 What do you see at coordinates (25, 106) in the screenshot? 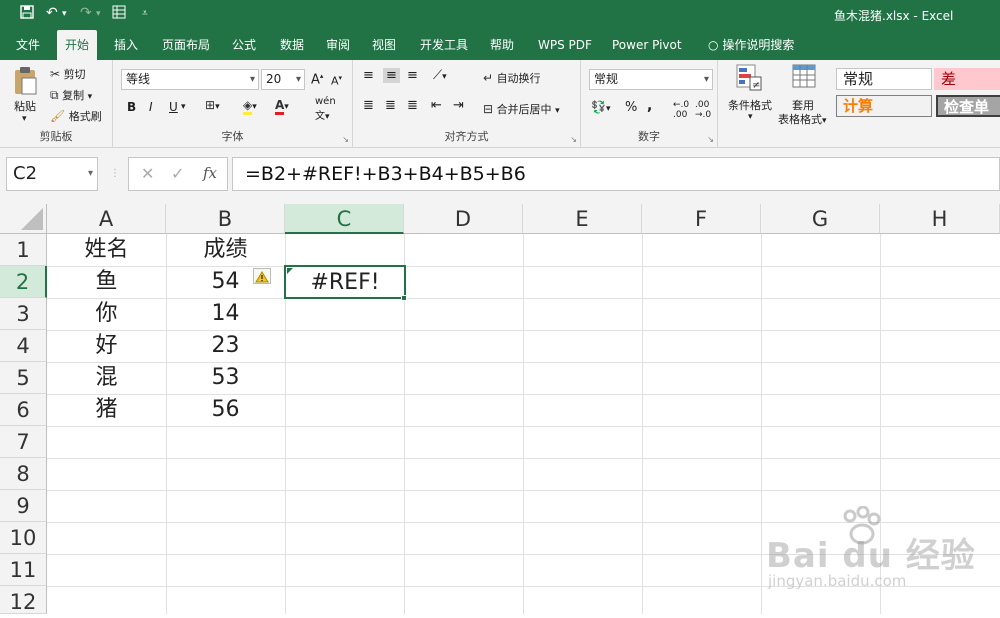
I see `paste-button: 粘贴` at bounding box center [25, 106].